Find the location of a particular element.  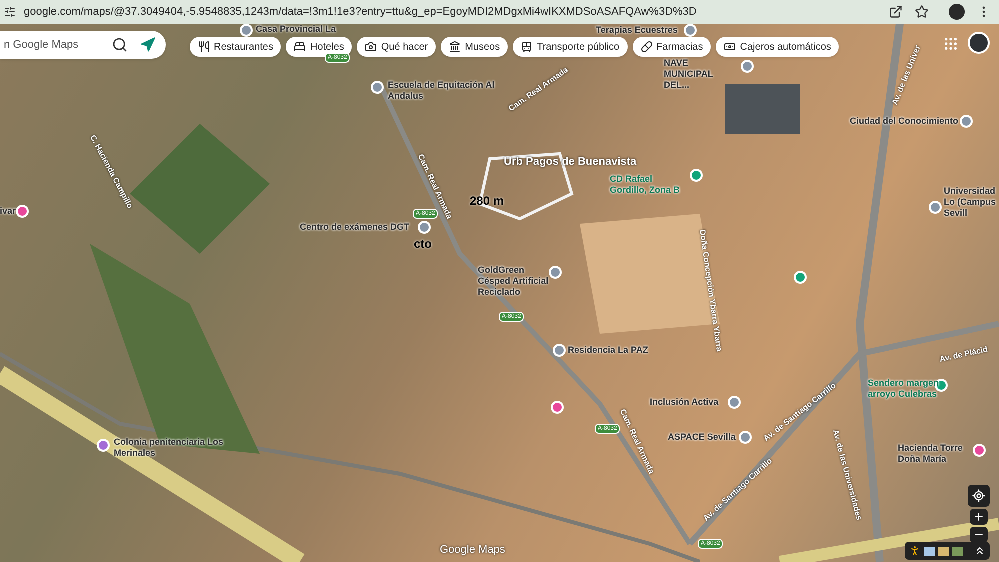

category-chip: Transporte público is located at coordinates (570, 47).